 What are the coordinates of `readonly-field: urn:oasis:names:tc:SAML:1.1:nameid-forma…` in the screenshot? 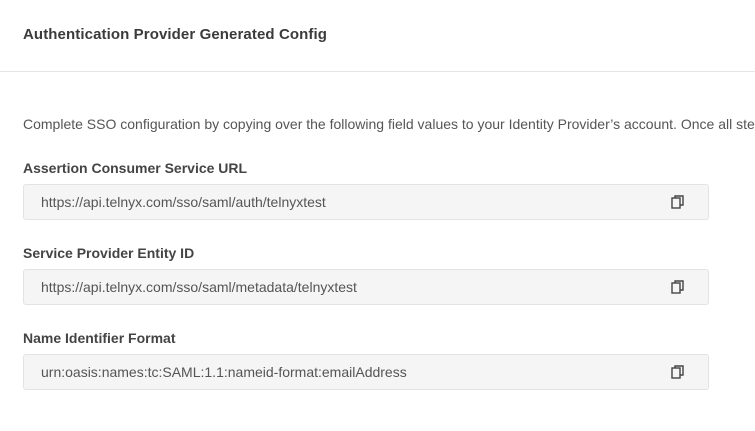 It's located at (366, 372).